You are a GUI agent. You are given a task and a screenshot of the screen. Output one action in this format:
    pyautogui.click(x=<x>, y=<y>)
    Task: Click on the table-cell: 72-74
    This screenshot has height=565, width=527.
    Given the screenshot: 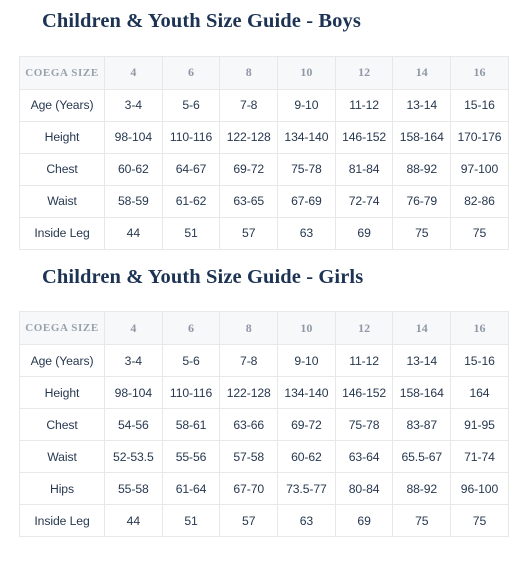 What is the action you would take?
    pyautogui.click(x=364, y=201)
    